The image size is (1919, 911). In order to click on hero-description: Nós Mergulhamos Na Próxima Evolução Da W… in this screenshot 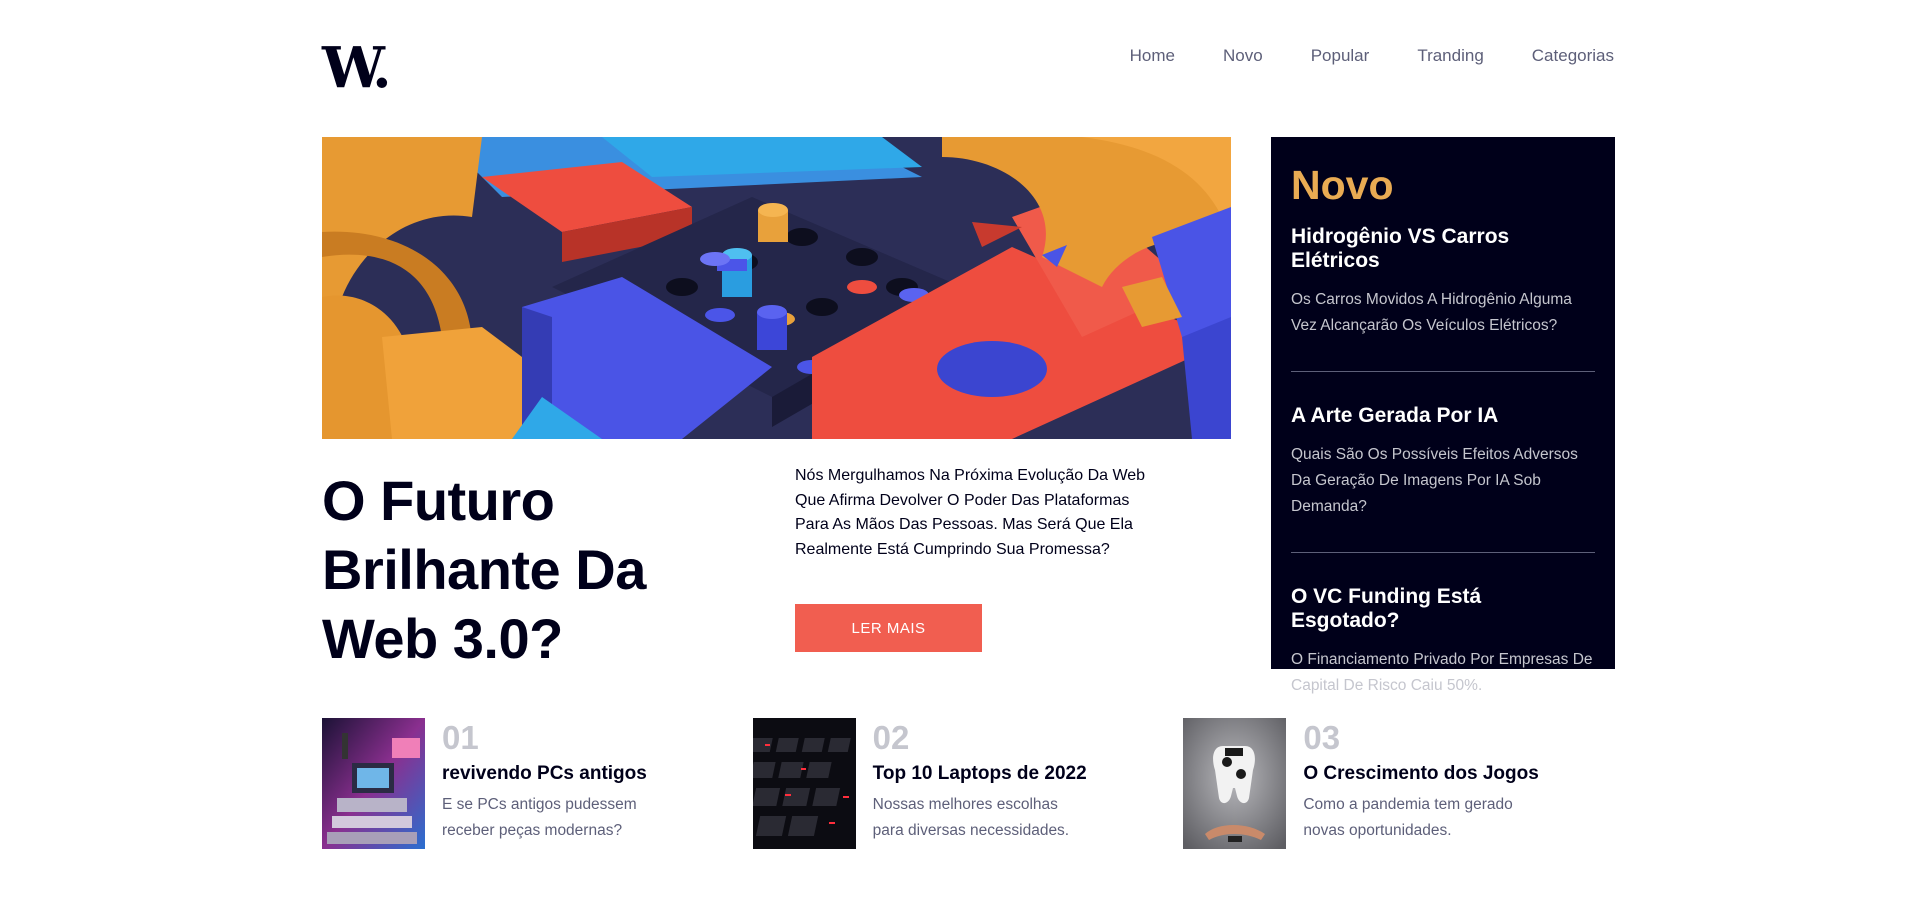, I will do `click(970, 512)`.